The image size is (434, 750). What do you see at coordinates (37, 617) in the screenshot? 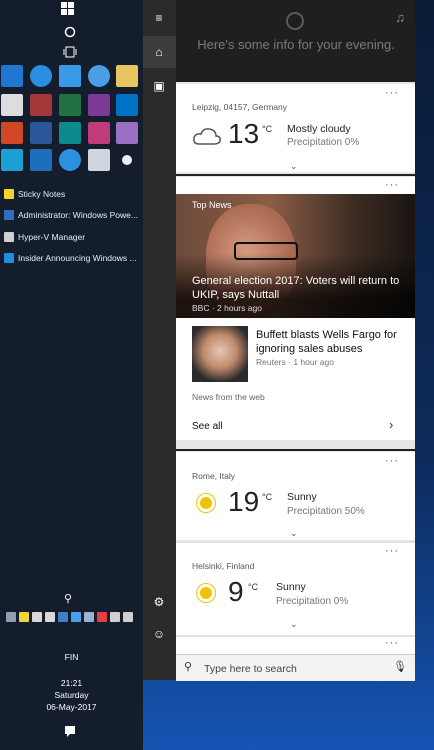
I see `security-icon` at bounding box center [37, 617].